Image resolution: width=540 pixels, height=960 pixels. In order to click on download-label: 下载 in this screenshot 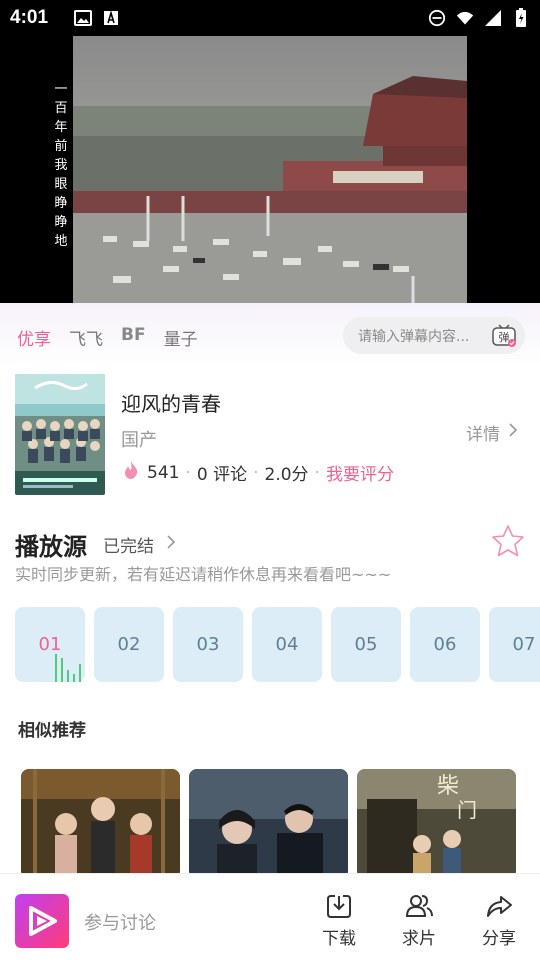, I will do `click(339, 939)`.